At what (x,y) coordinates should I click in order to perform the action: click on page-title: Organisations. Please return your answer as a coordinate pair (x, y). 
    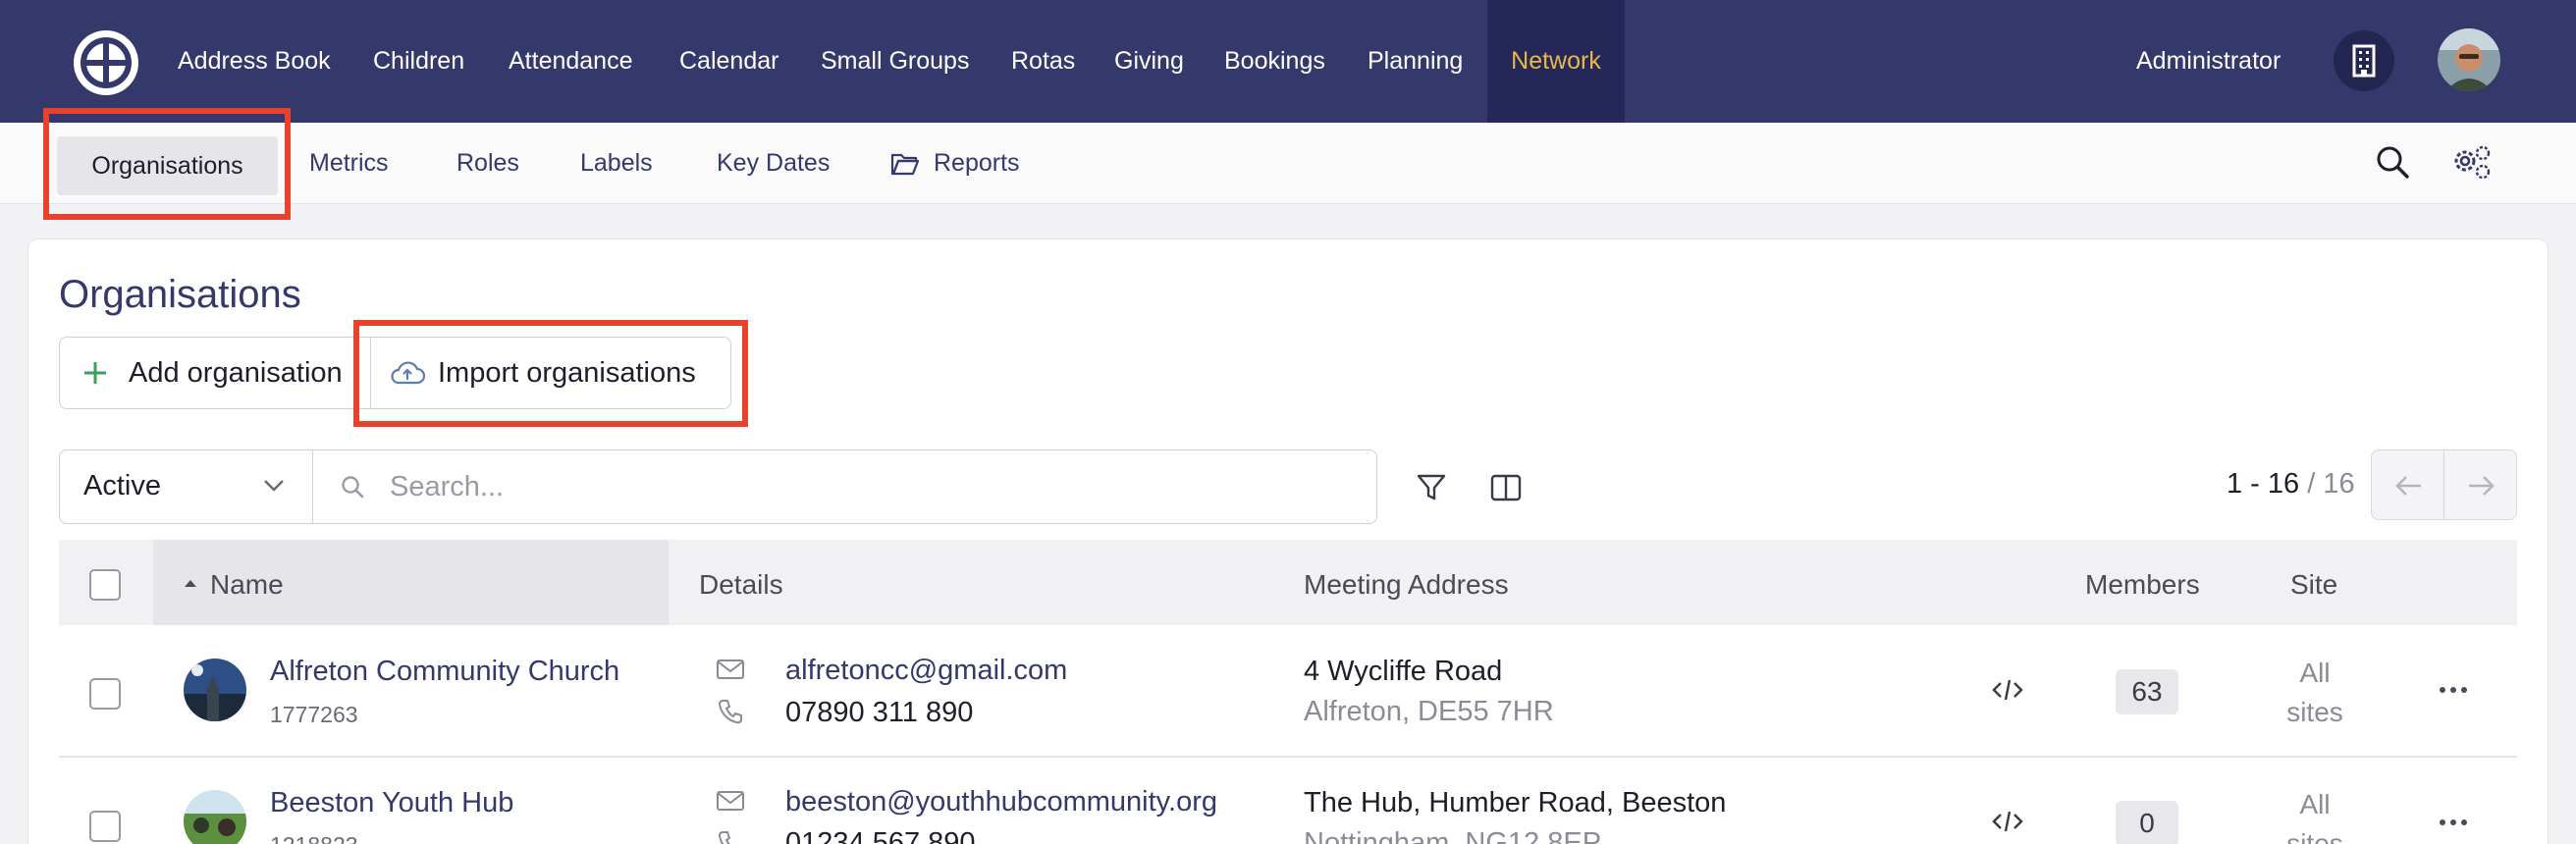
    Looking at the image, I should click on (180, 294).